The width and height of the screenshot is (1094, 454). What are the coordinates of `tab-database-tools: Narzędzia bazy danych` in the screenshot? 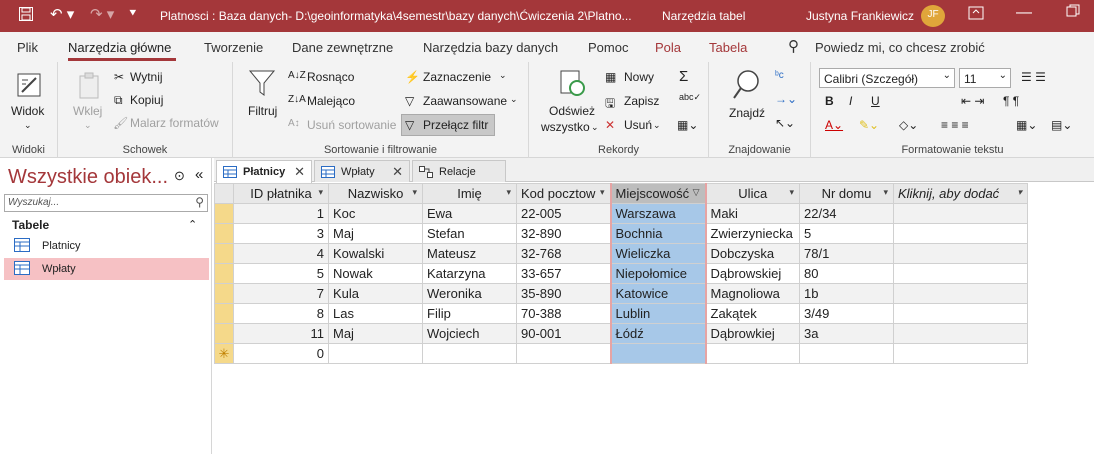 It's located at (490, 47).